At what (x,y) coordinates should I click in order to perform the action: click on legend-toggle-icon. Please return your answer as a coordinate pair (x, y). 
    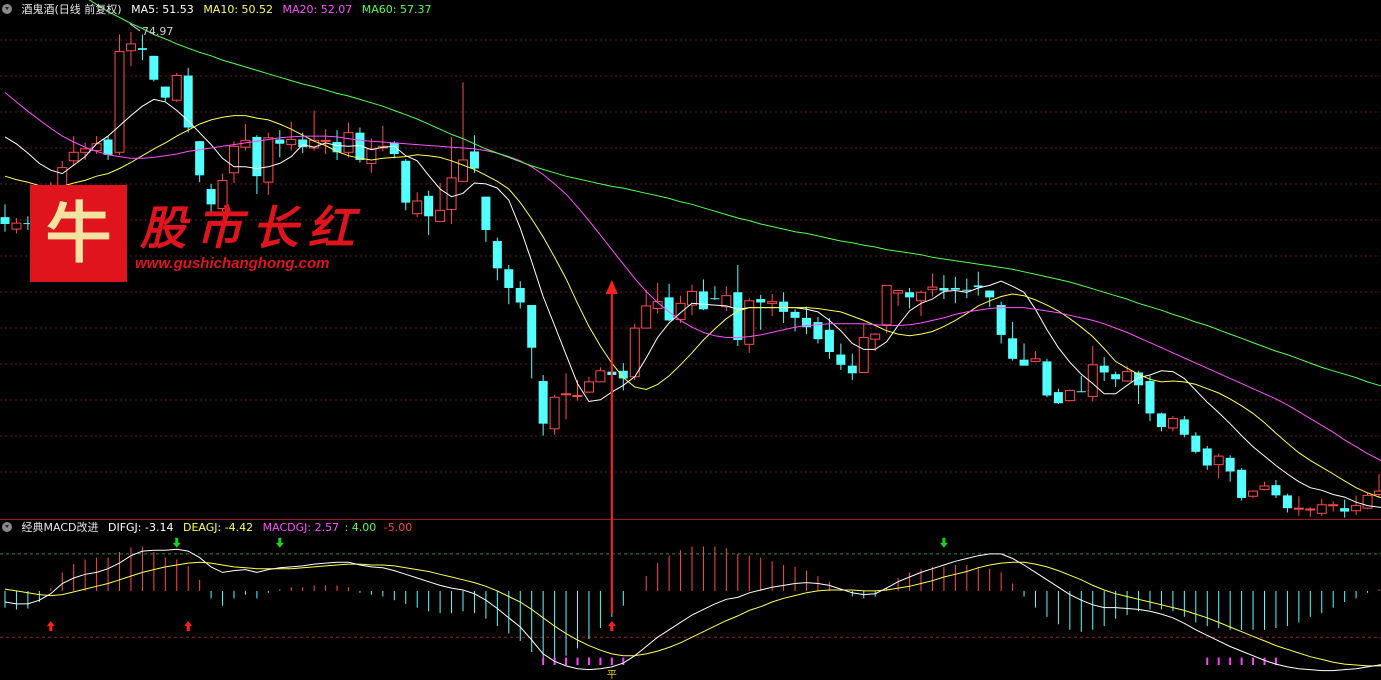
    Looking at the image, I should click on (7, 9).